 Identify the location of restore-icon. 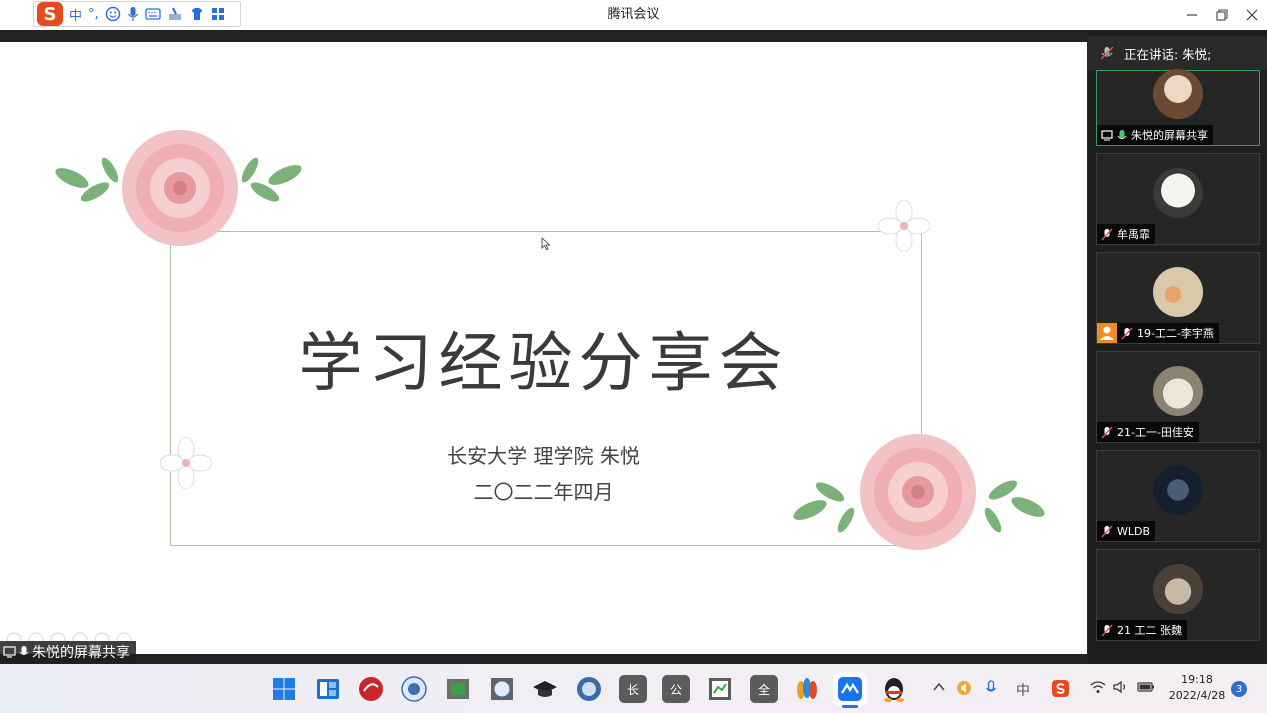
(1222, 15).